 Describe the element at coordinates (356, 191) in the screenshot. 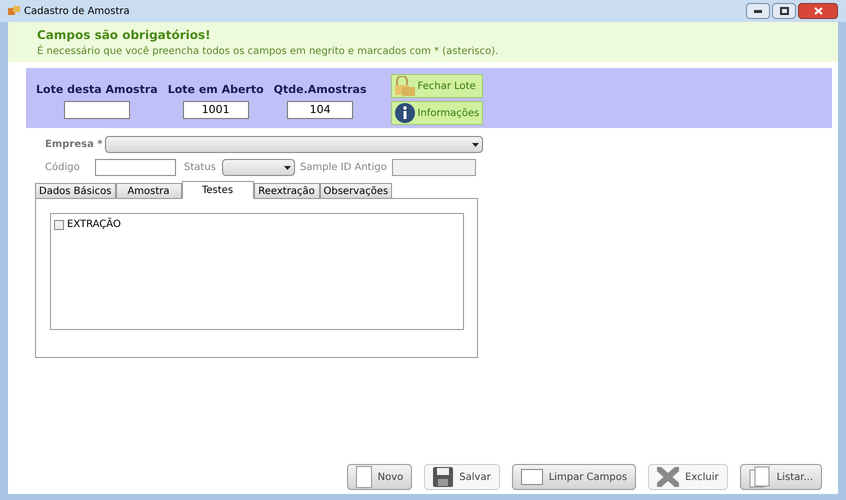

I see `tab: Observações` at that location.